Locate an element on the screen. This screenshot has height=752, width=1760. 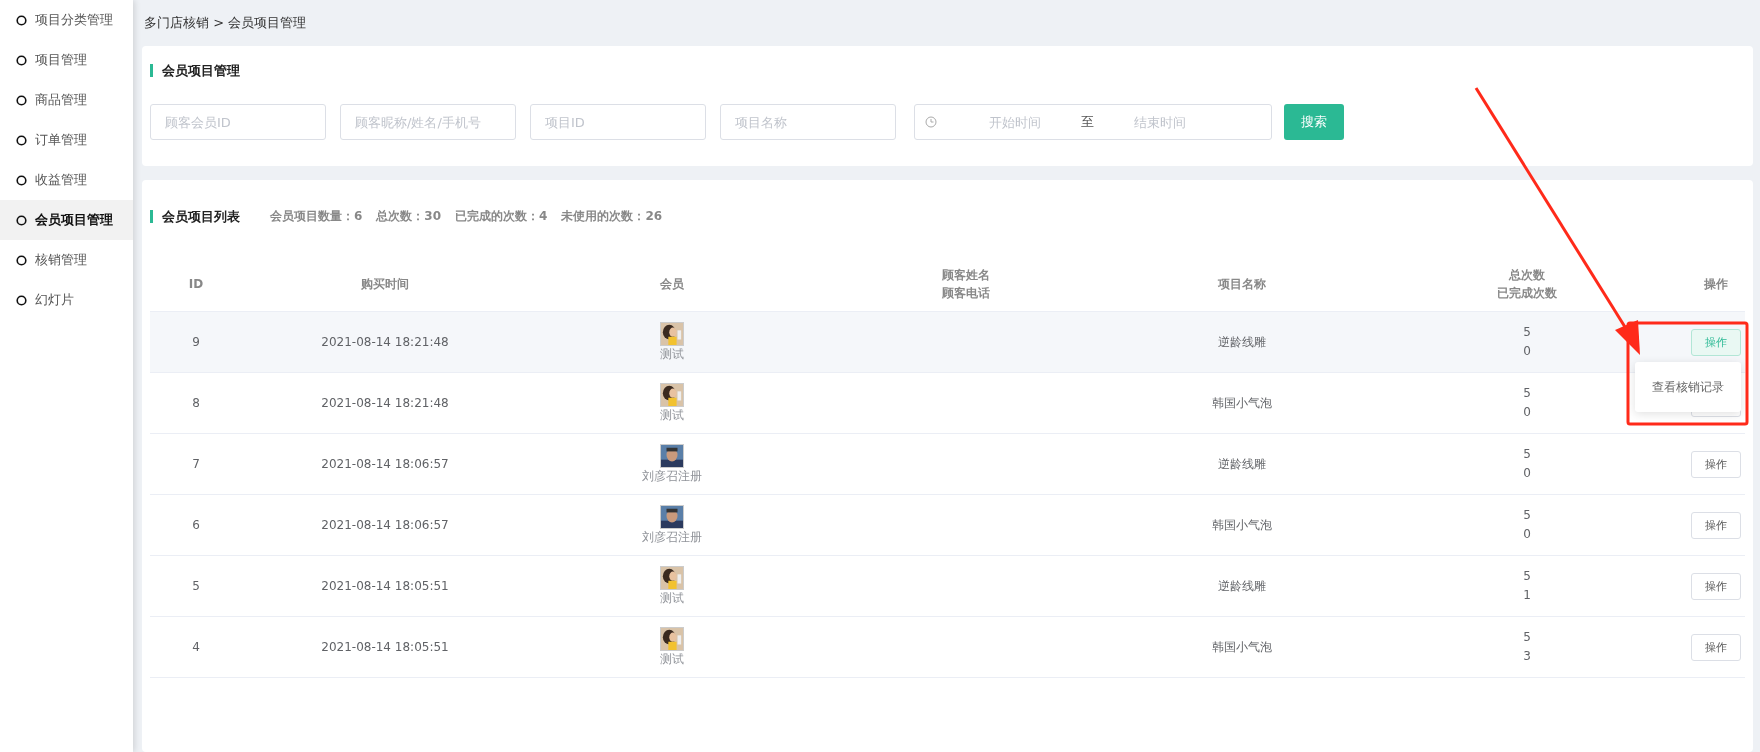
stat-text: 总次数：30 is located at coordinates (409, 216).